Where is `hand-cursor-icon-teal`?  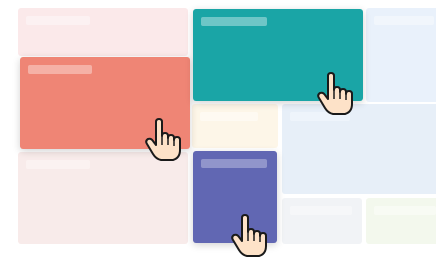
hand-cursor-icon-teal is located at coordinates (336, 94).